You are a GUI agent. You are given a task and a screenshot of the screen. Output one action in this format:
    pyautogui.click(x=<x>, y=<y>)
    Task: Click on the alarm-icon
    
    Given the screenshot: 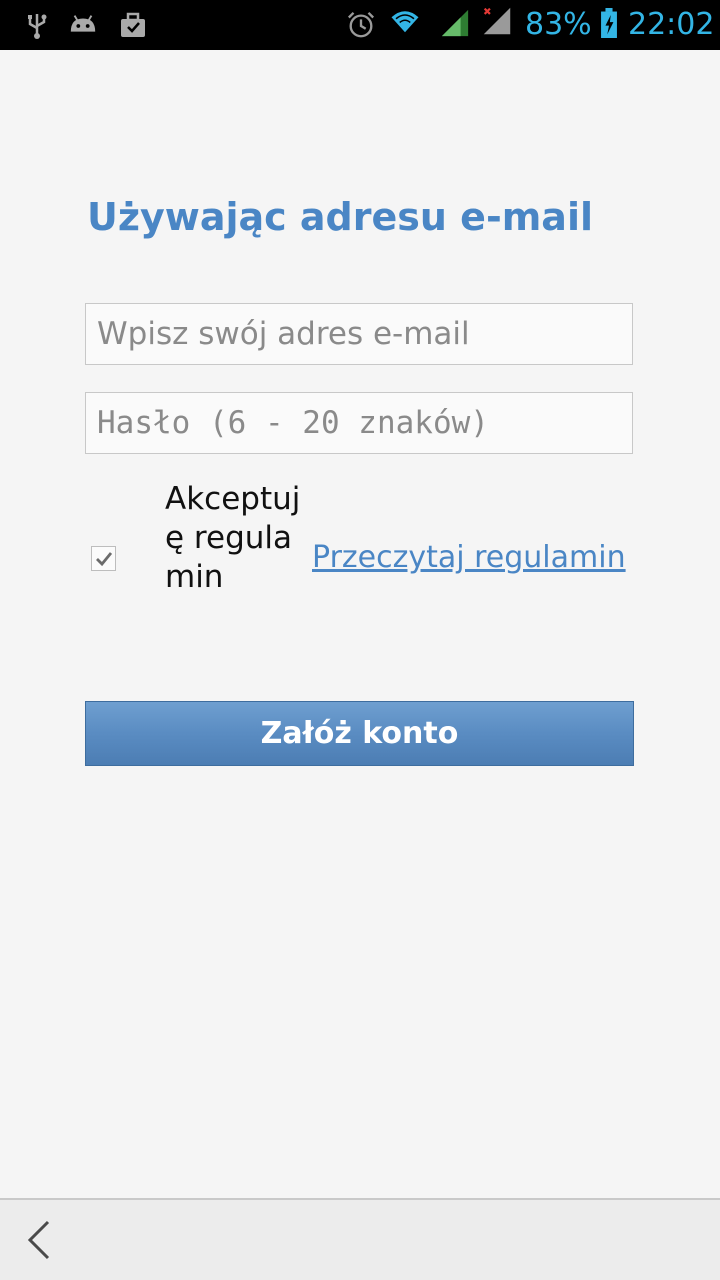 What is the action you would take?
    pyautogui.click(x=361, y=24)
    